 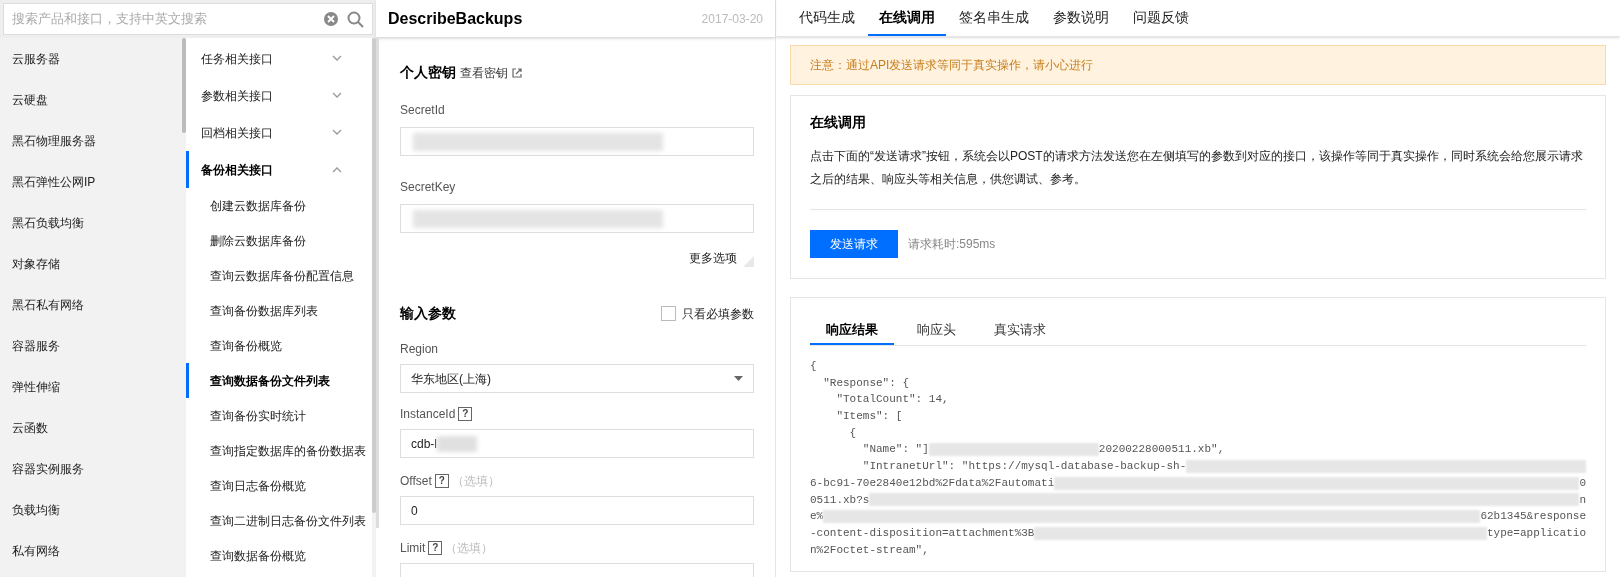 I want to click on code-text: type=applicatio, so click(x=1536, y=533).